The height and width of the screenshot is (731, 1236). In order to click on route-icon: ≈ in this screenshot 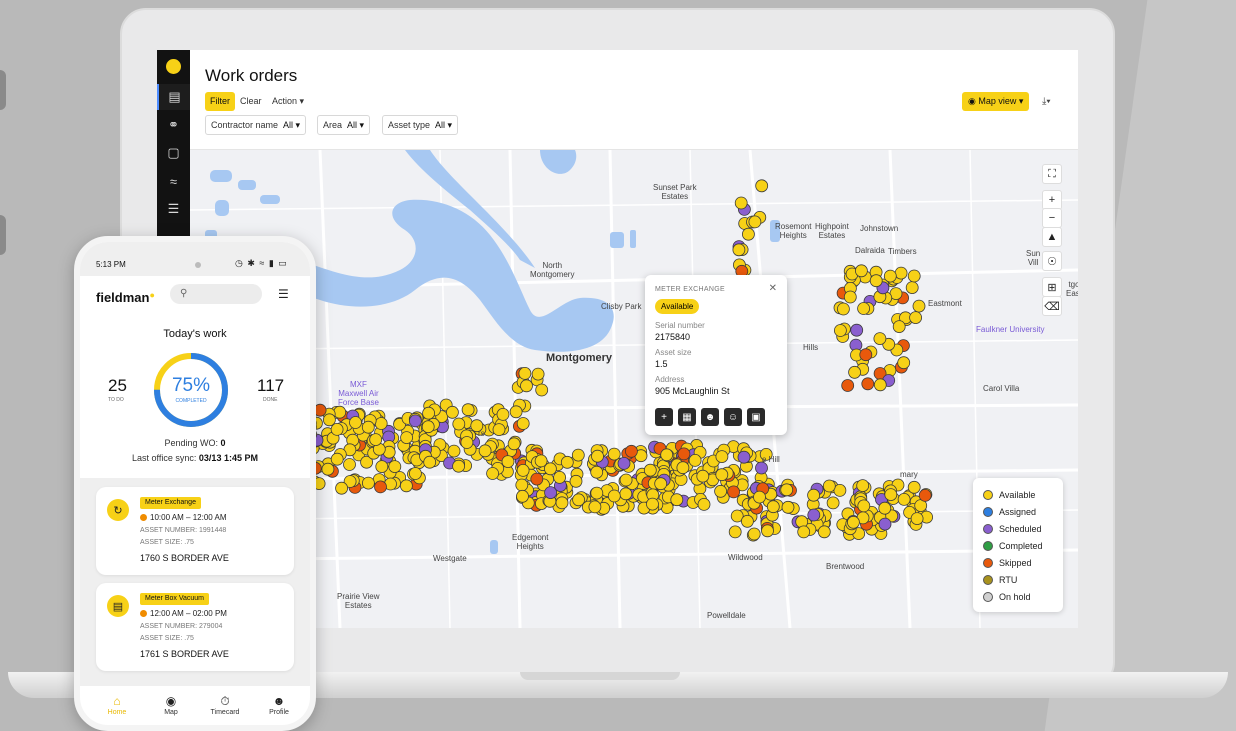, I will do `click(173, 181)`.